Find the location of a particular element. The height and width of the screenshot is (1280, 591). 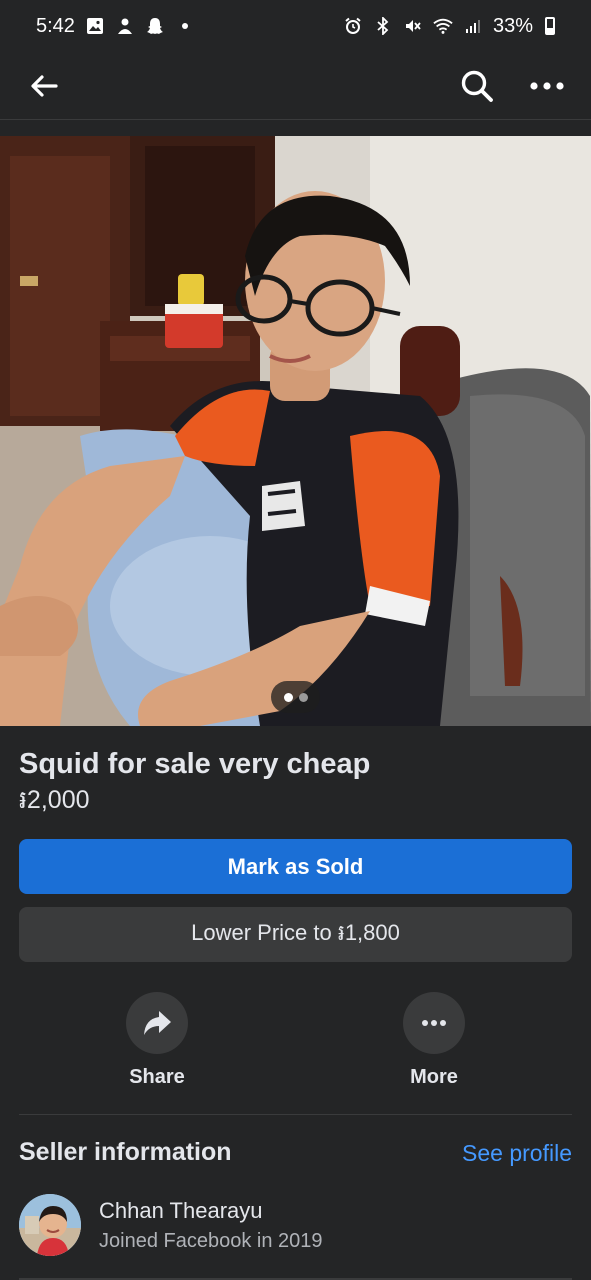

signal-icon is located at coordinates (473, 26).